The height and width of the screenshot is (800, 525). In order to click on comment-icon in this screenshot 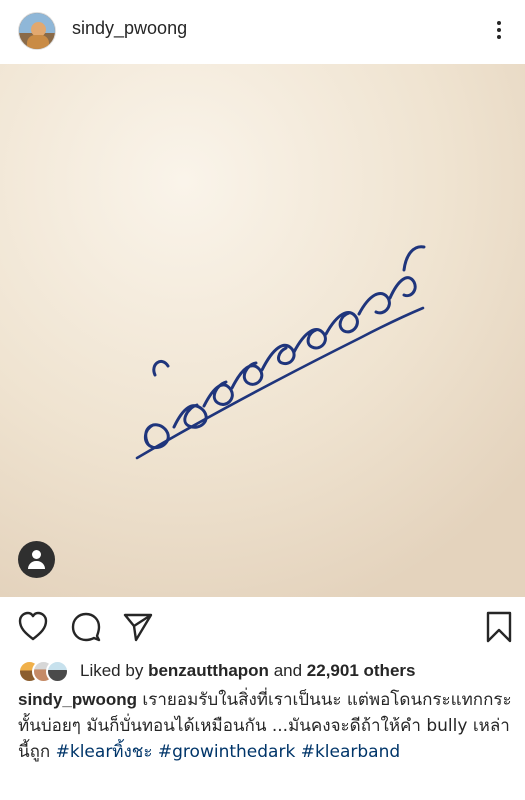, I will do `click(86, 627)`.